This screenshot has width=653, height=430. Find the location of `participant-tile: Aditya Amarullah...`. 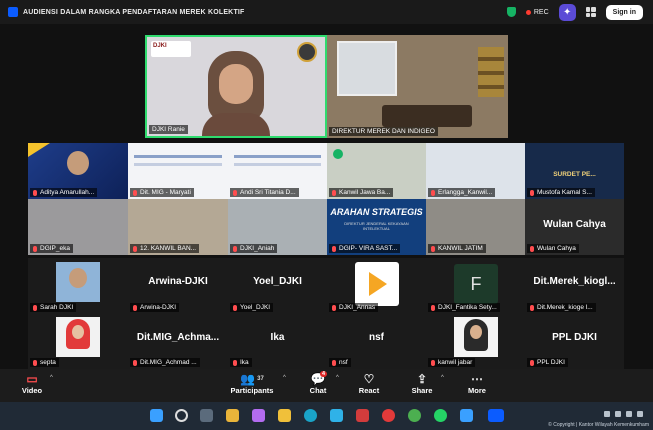

participant-tile: Aditya Amarullah... is located at coordinates (78, 171).